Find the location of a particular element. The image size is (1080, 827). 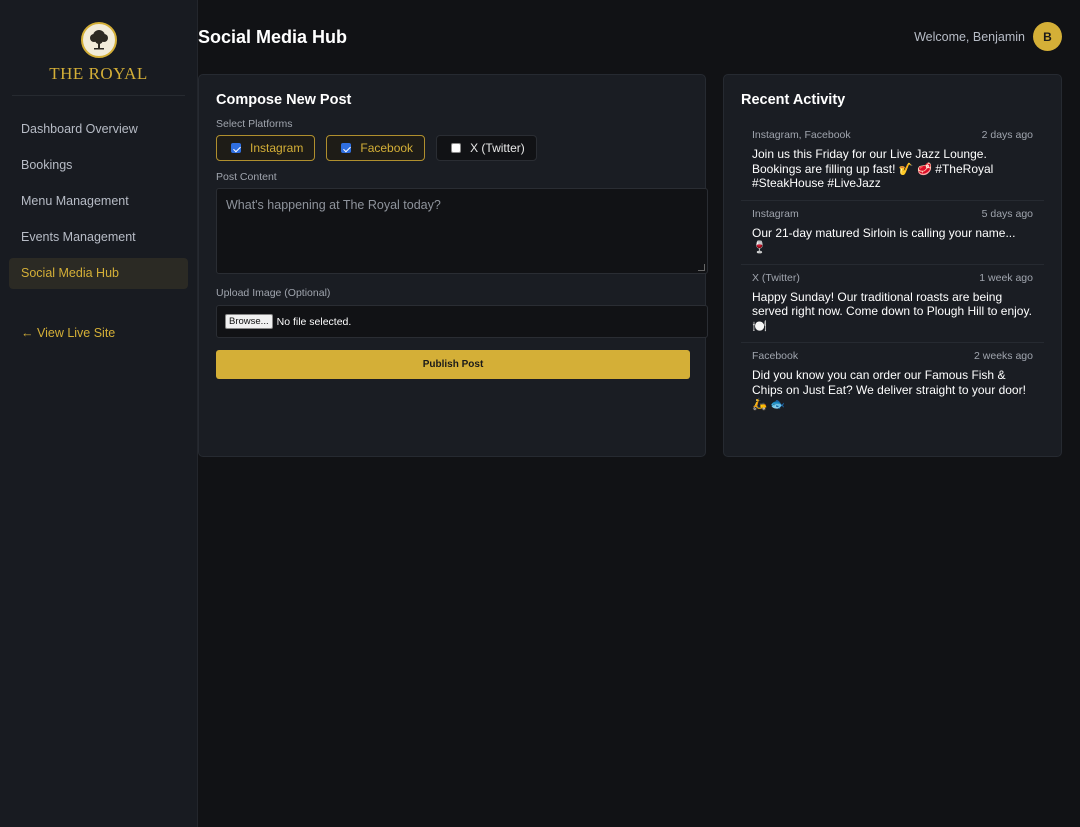

feed-platforms: Instagram, Facebook is located at coordinates (801, 135).